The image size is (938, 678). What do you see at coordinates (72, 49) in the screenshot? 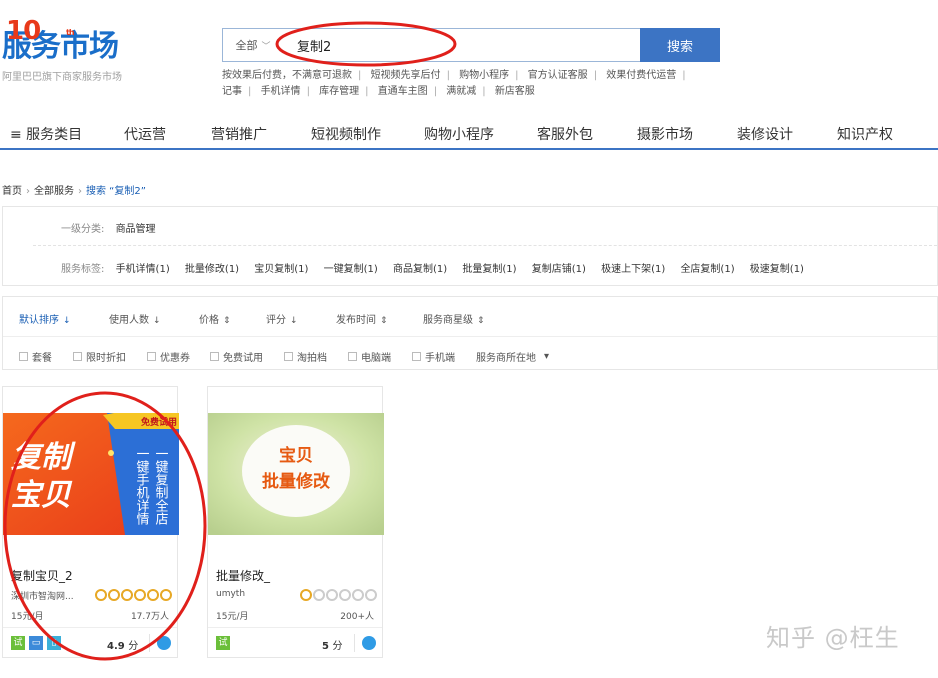
I see `site-logo: 10 th 服务市场 阿里巴巴旗下商家服务市场` at bounding box center [72, 49].